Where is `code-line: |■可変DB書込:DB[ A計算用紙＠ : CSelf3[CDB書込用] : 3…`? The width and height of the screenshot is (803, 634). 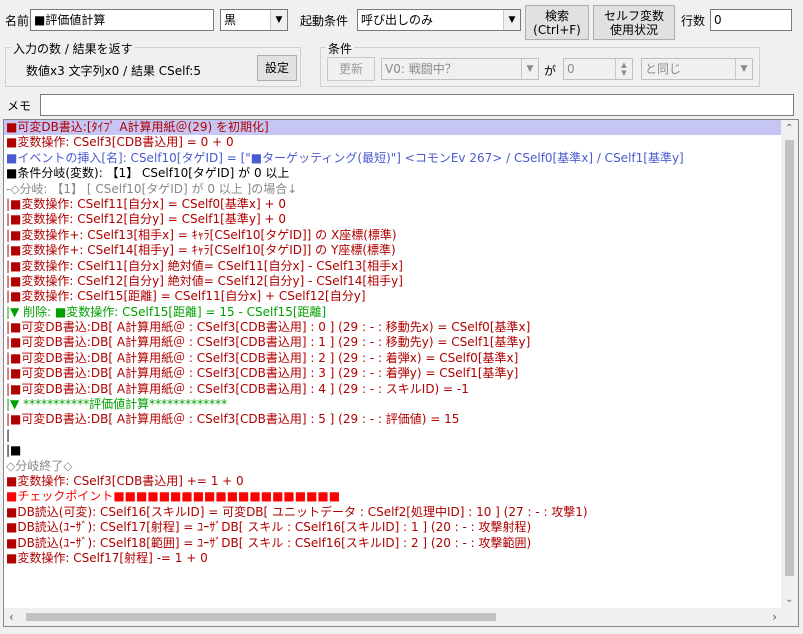 code-line: |■可変DB書込:DB[ A計算用紙＠ : CSelf3[CDB書込用] : 3… is located at coordinates (393, 373).